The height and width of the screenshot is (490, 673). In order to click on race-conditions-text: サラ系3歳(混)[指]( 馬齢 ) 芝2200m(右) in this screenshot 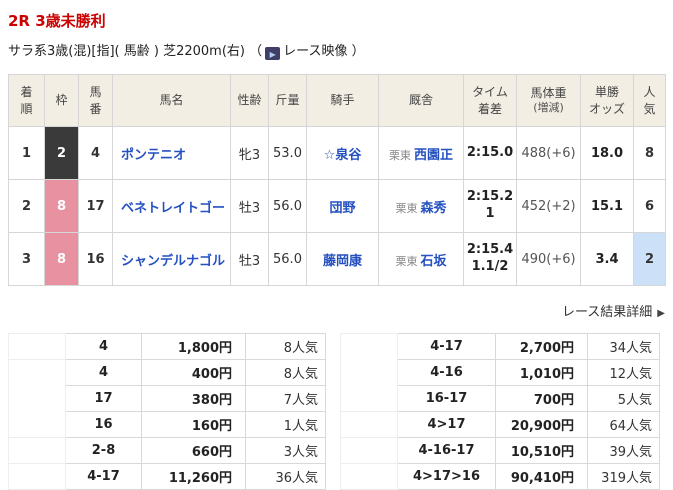, I will do `click(126, 51)`.